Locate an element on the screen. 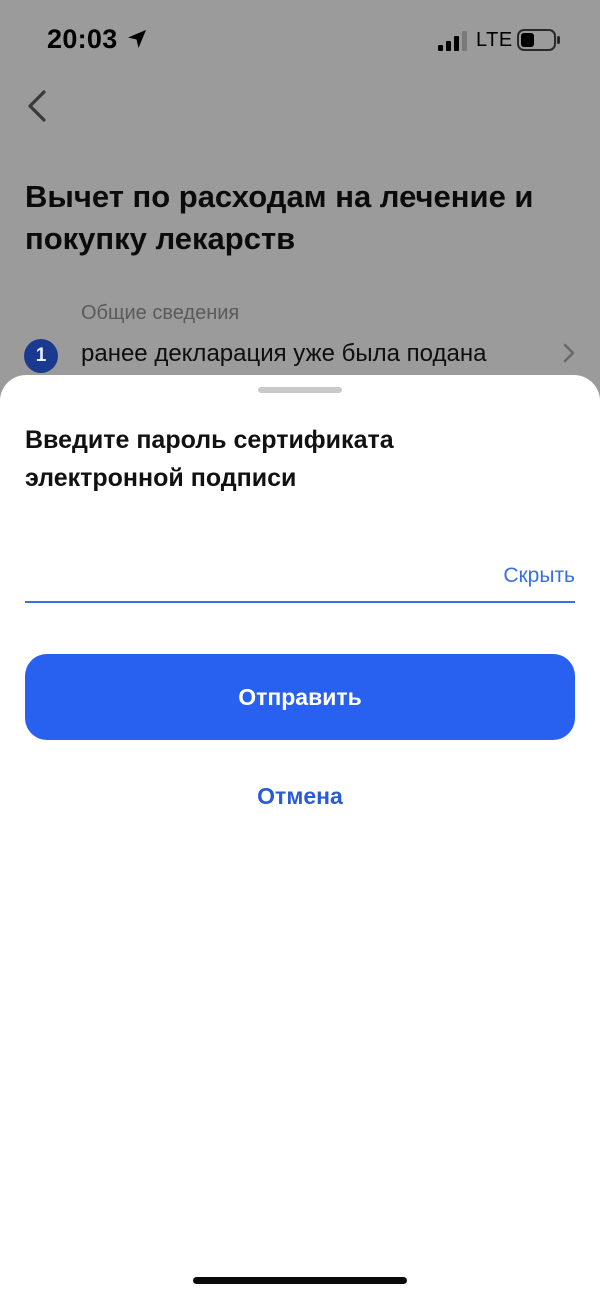 Image resolution: width=600 pixels, height=1297 pixels. home-indicator is located at coordinates (300, 1280).